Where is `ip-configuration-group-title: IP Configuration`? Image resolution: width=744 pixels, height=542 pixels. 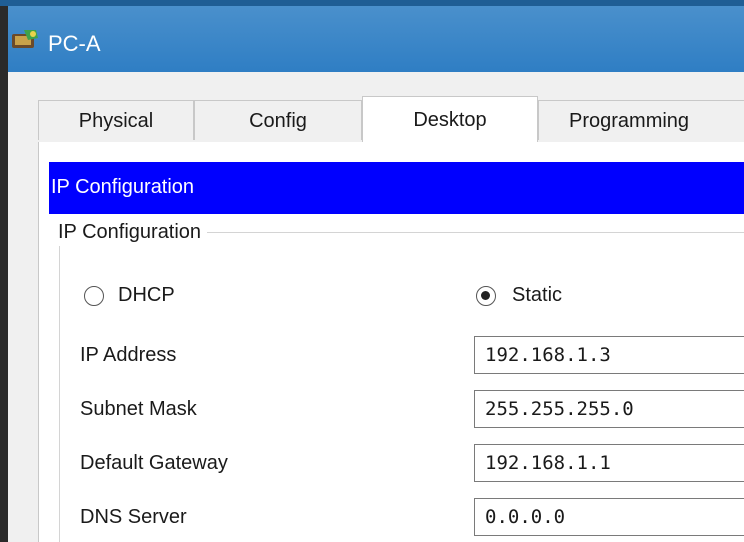 ip-configuration-group-title: IP Configuration is located at coordinates (130, 232).